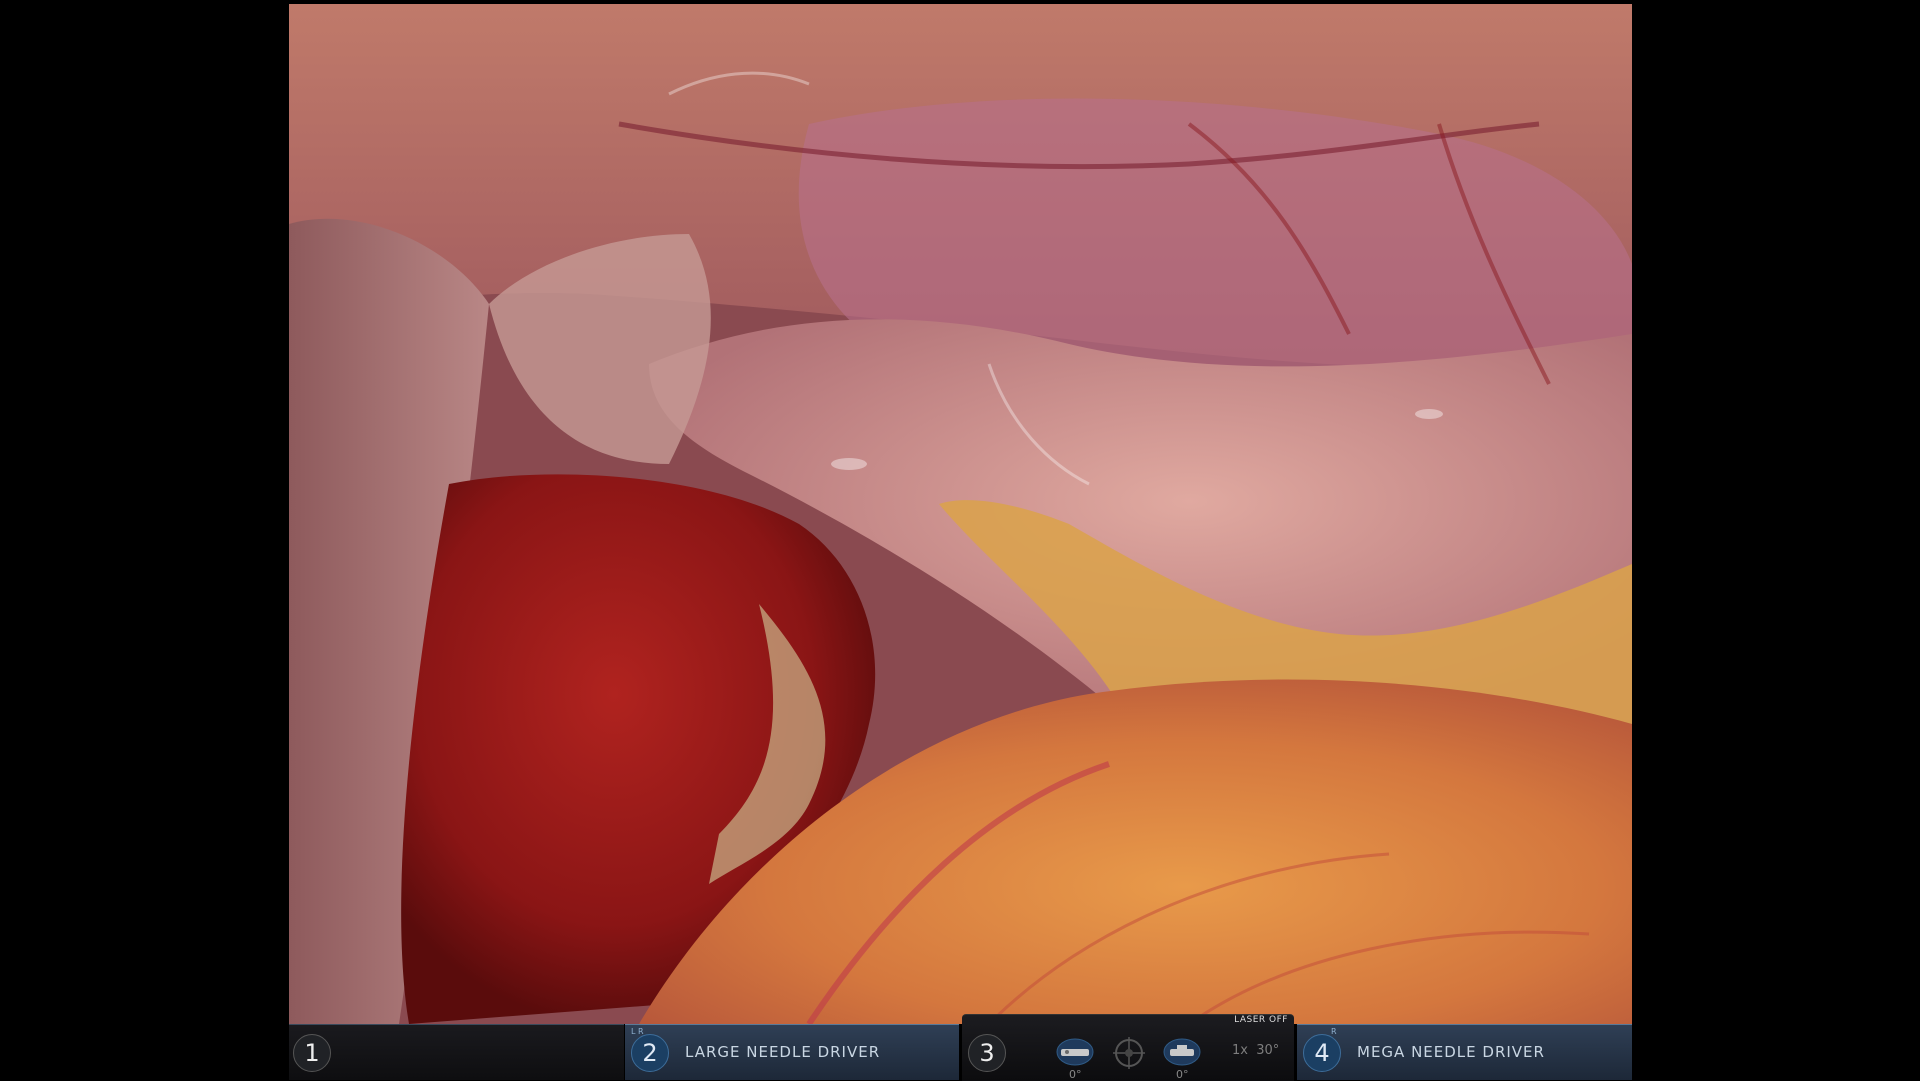 This screenshot has height=1081, width=1920. I want to click on arm-2-panel: L R 2 LARGE NEEDLE DRIVER, so click(792, 1052).